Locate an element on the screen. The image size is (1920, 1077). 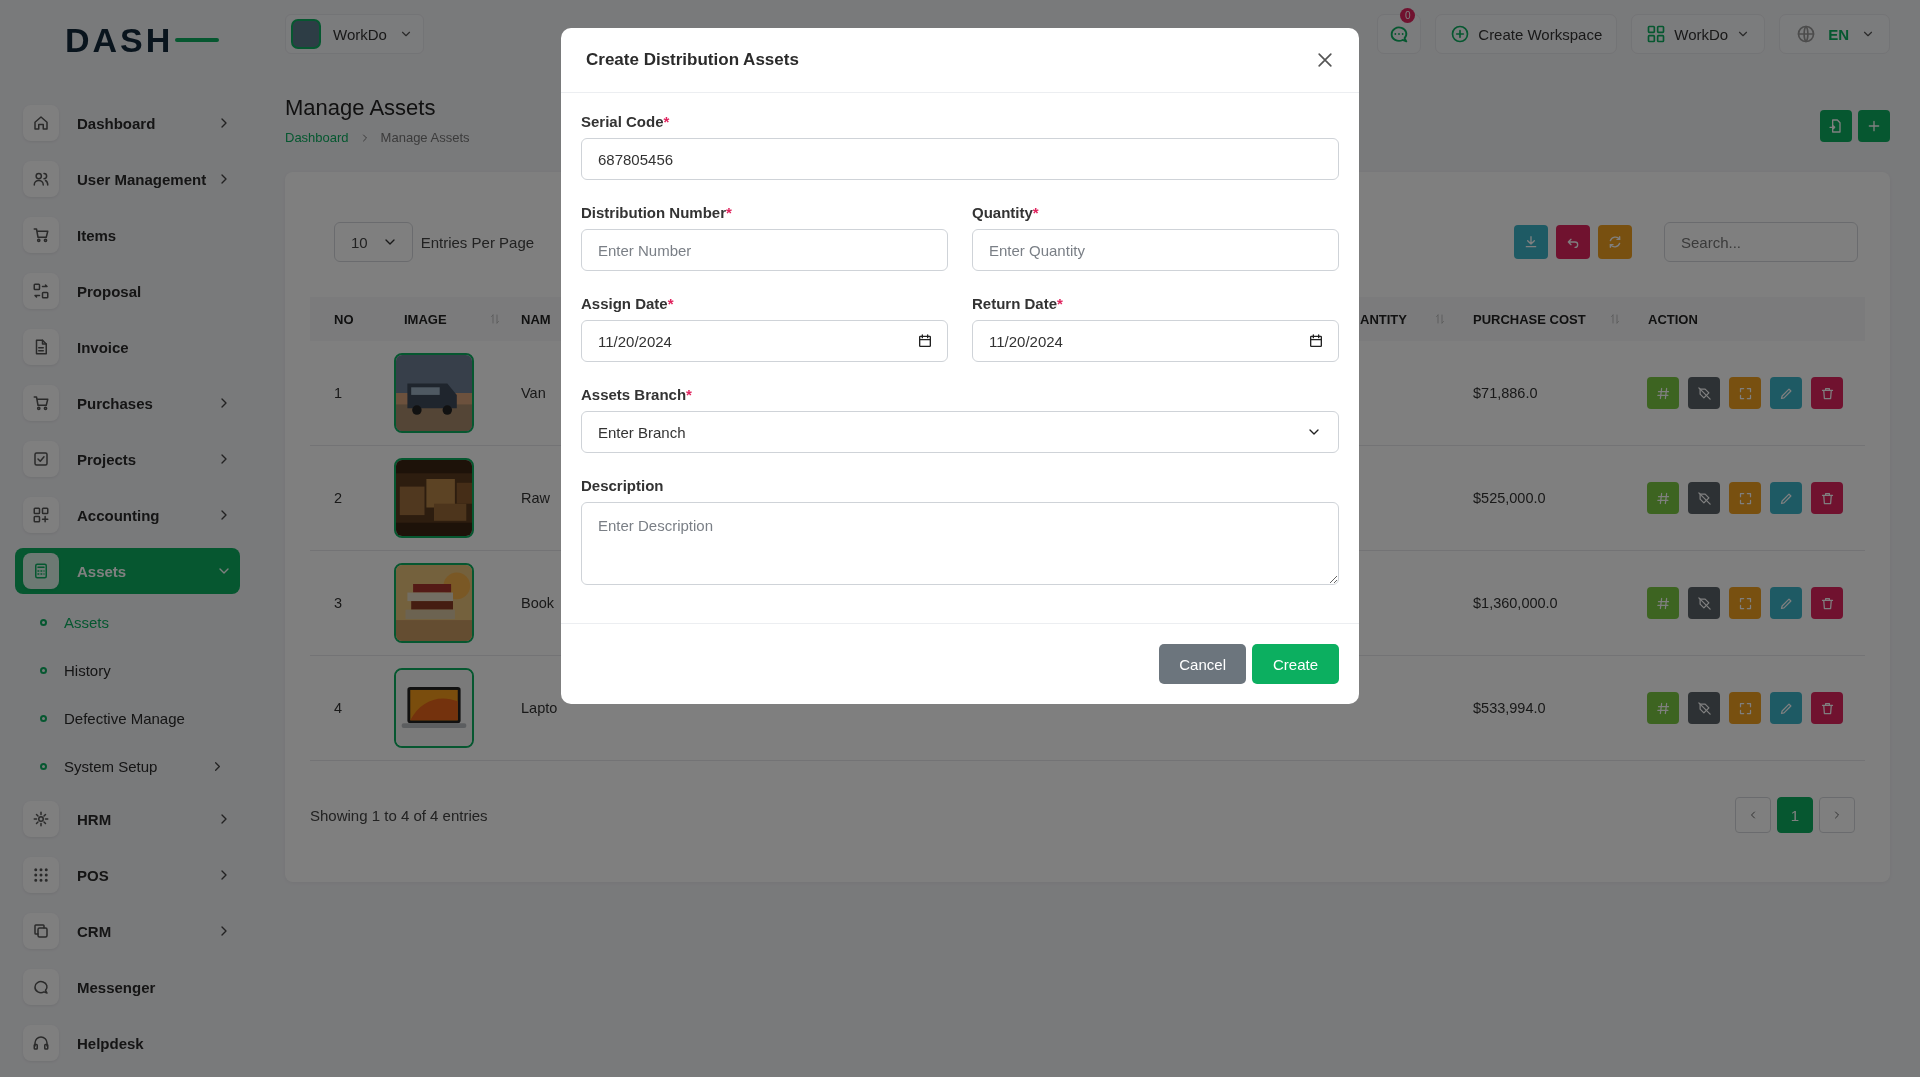
checkbox-icon is located at coordinates (41, 459).